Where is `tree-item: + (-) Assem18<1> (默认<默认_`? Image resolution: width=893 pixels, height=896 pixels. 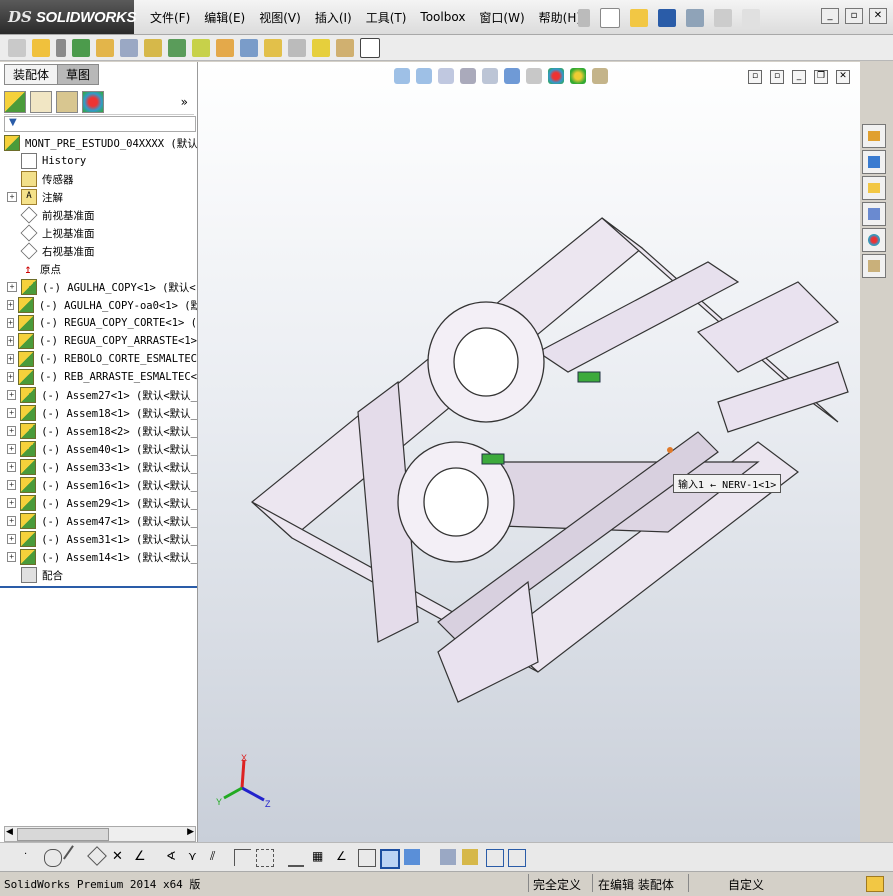
tree-item: + (-) Assem18<1> (默认<默认_ is located at coordinates (98, 413).